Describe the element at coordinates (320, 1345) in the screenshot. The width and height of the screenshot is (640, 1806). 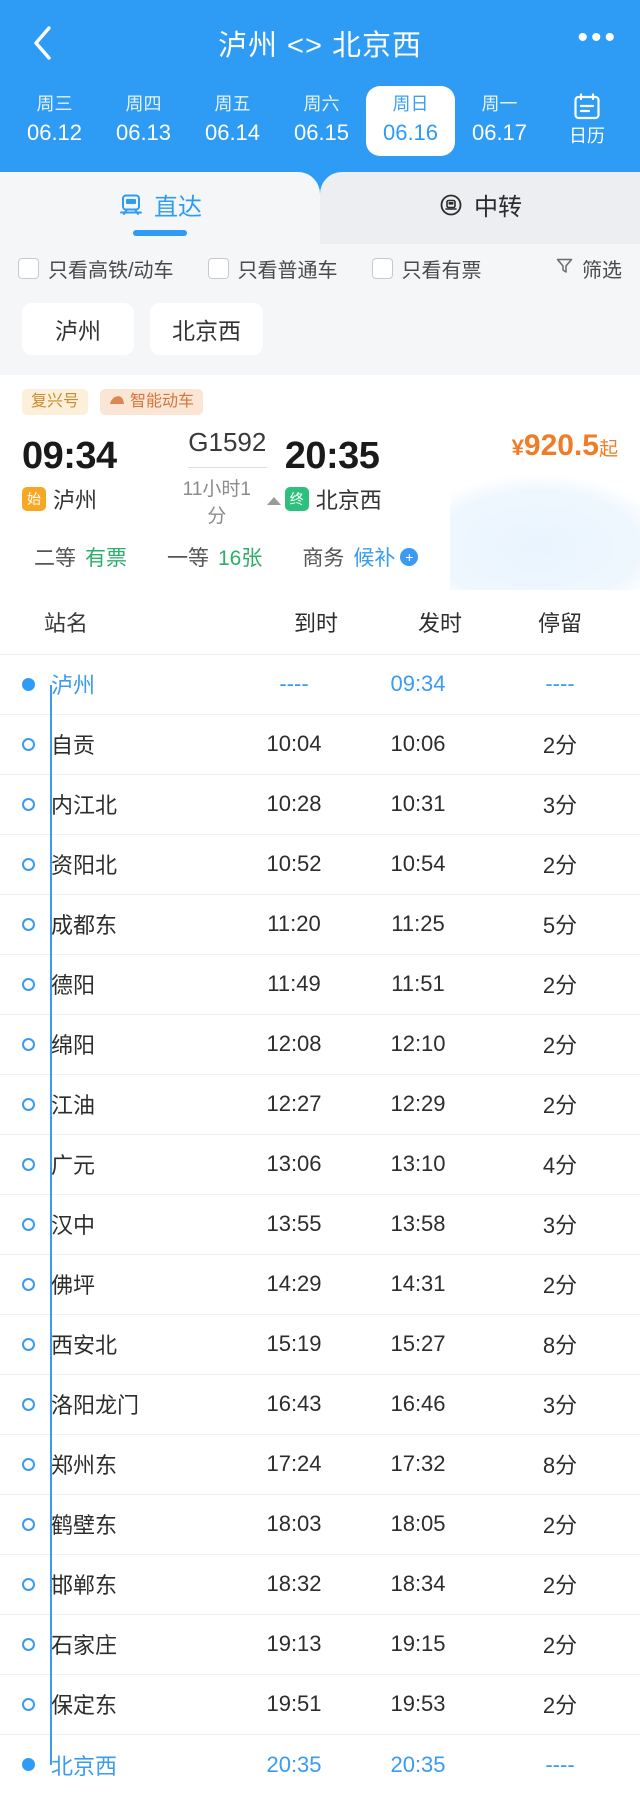
I see `table-row: 西安北 15:19 15:27 8分` at that location.